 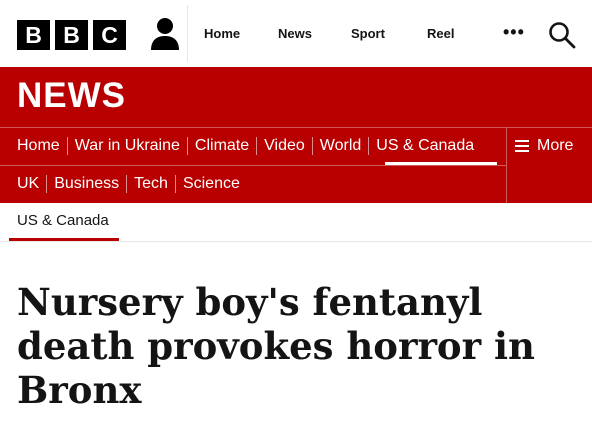 I want to click on nav-war-in-ukraine: War in Ukraine, so click(x=127, y=146).